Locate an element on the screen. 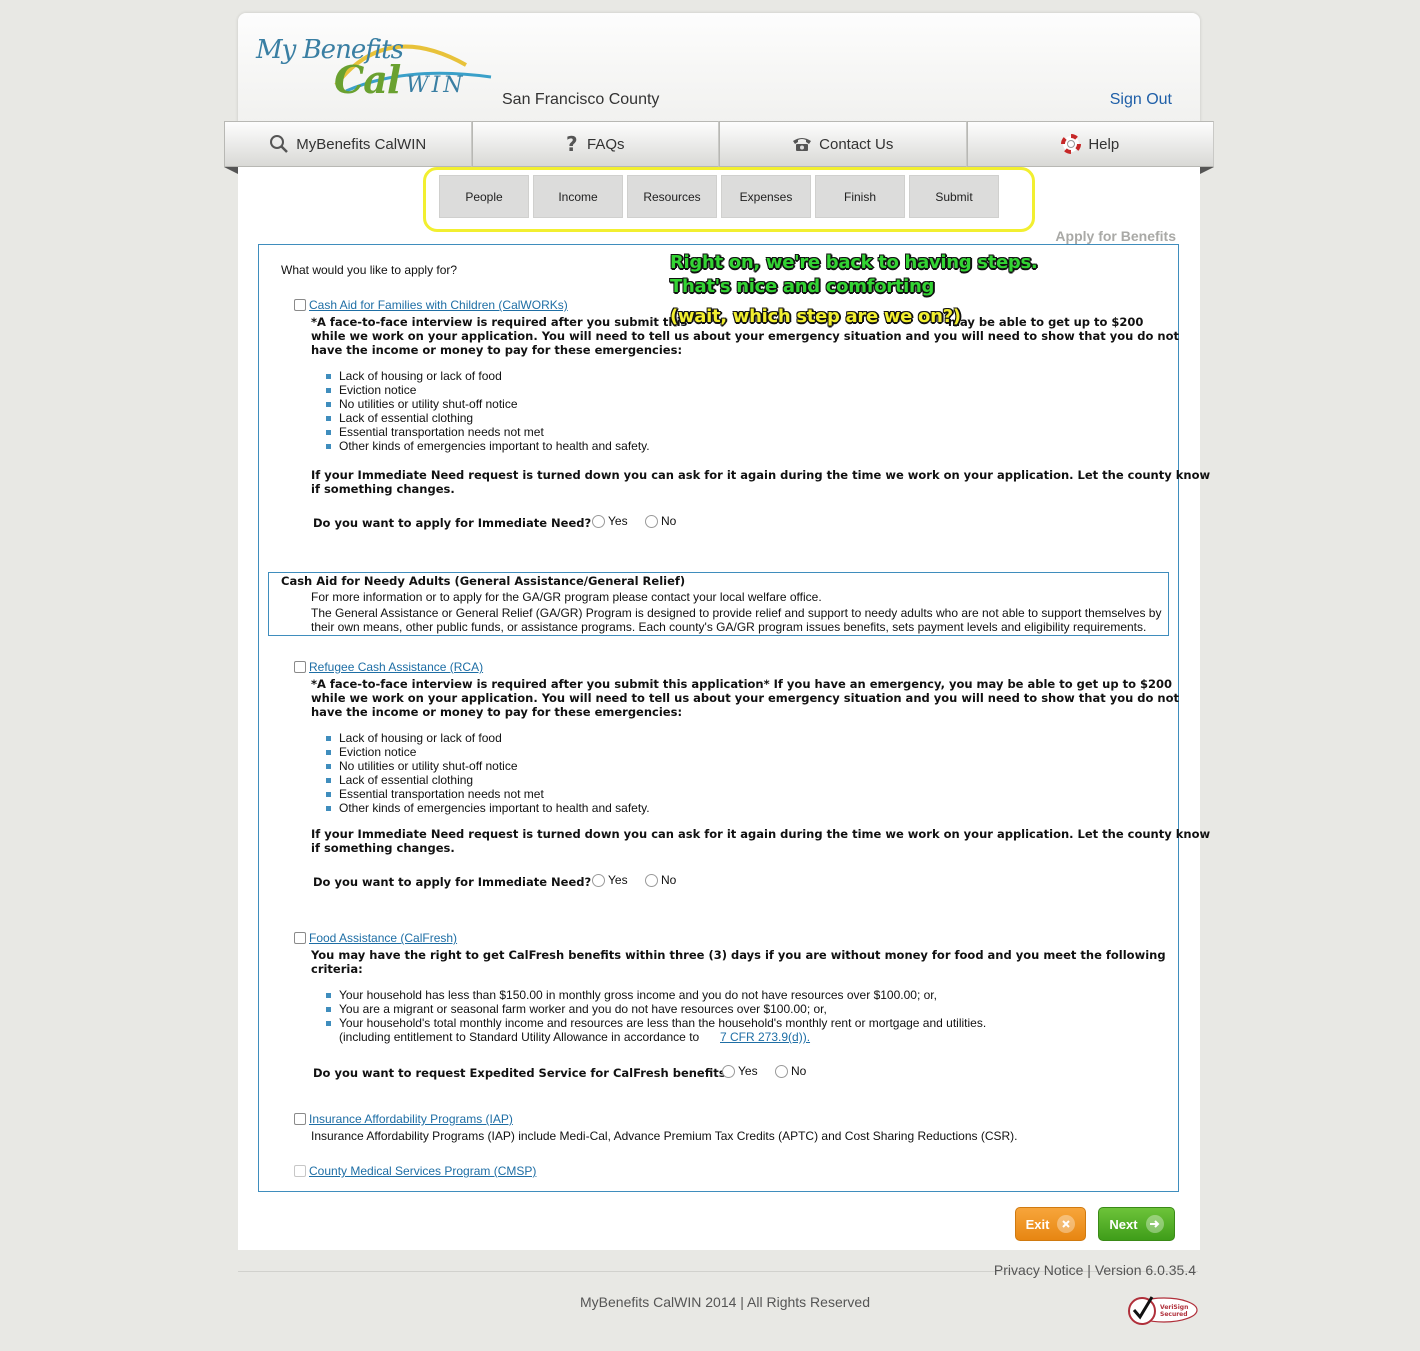 This screenshot has height=1351, width=1420. county-name: San Francisco County is located at coordinates (581, 99).